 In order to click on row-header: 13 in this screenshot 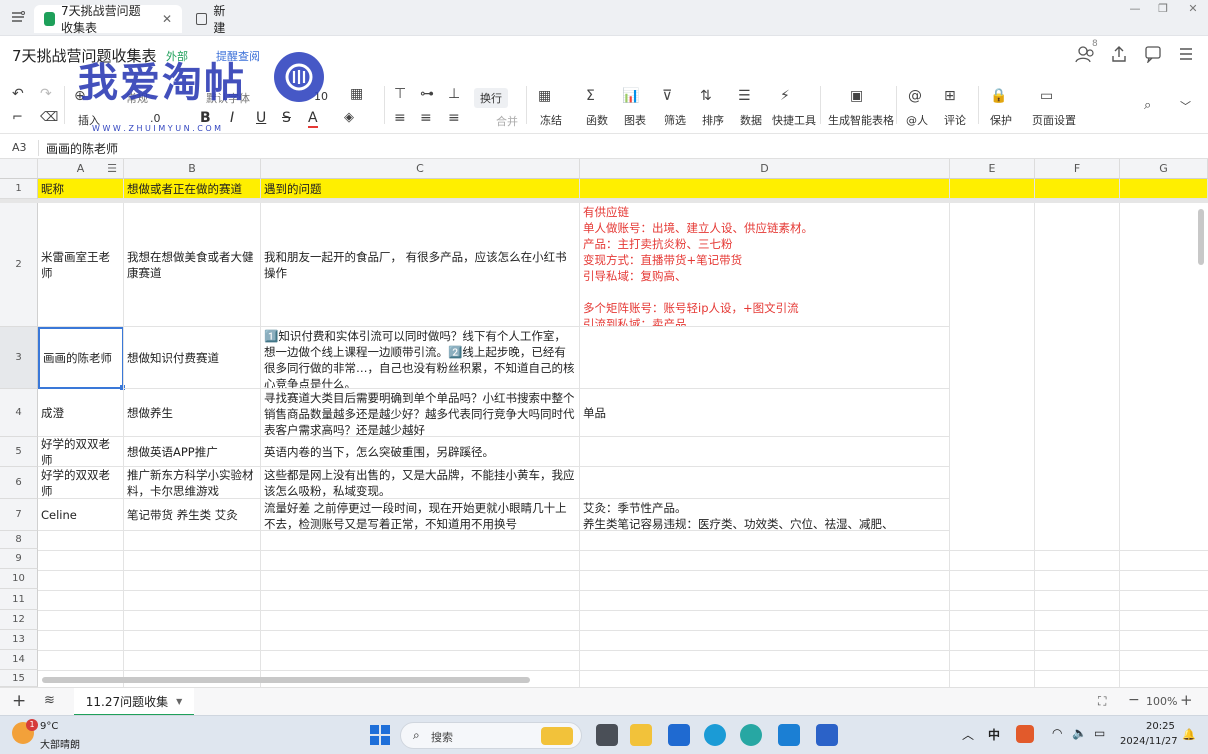, I will do `click(19, 640)`.